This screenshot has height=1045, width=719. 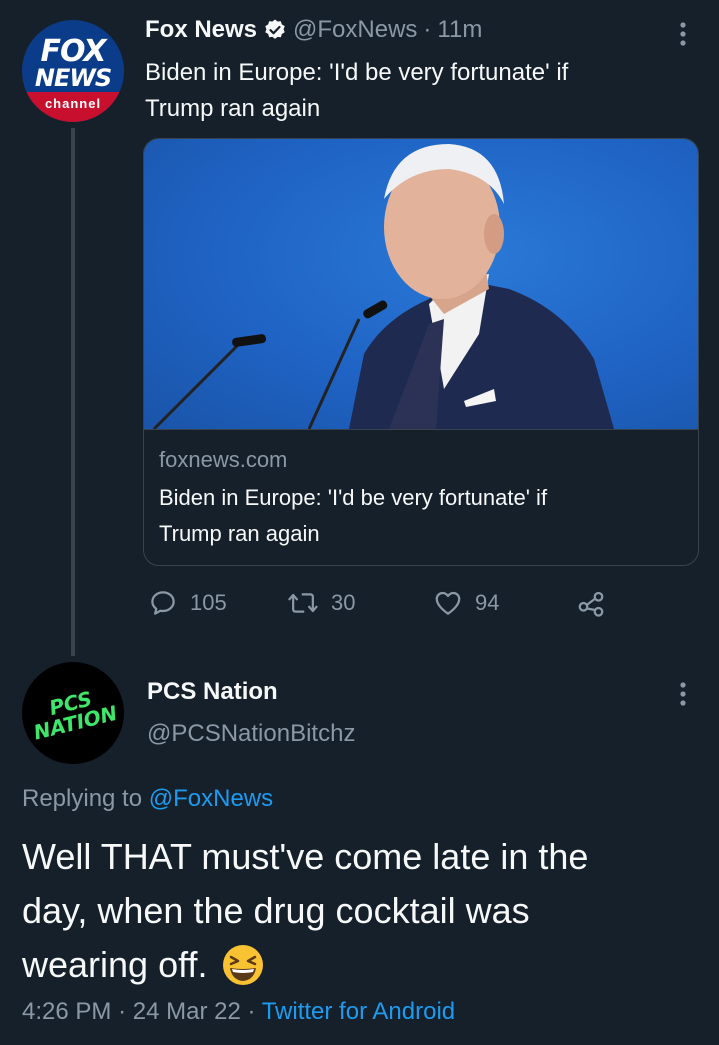 I want to click on reply-button: 105, so click(x=187, y=603).